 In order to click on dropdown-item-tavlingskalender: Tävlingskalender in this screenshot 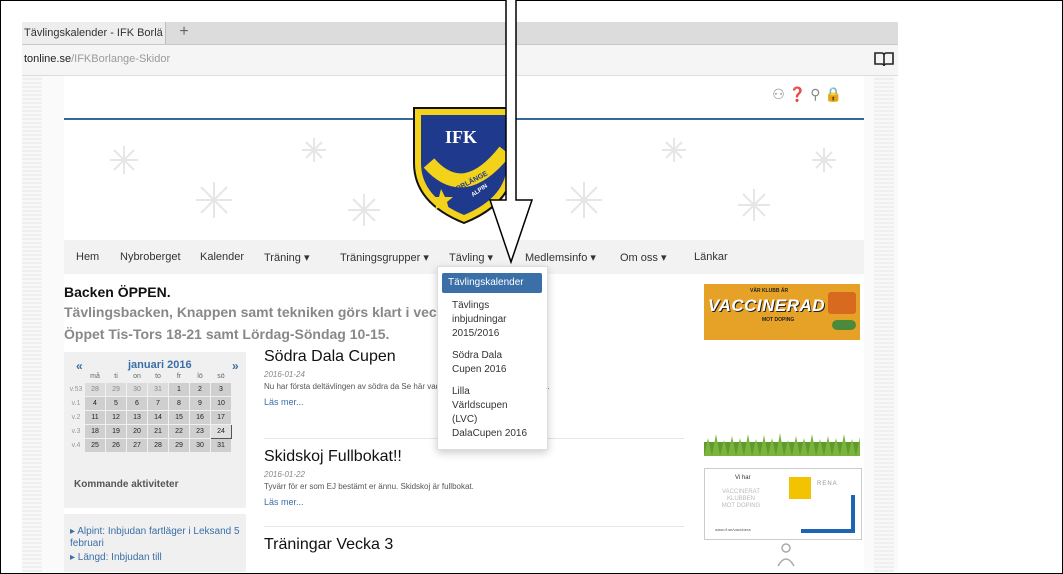, I will do `click(492, 283)`.